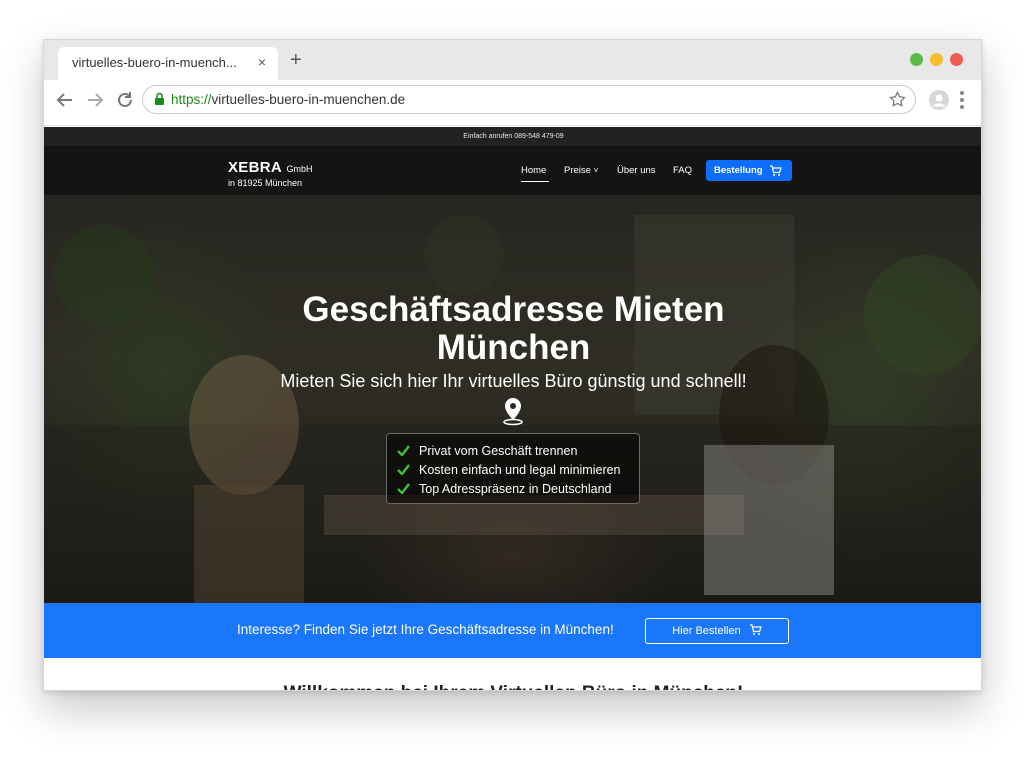 The image size is (1024, 768). I want to click on feature-item: Privat vom Geschäft trennen, so click(513, 450).